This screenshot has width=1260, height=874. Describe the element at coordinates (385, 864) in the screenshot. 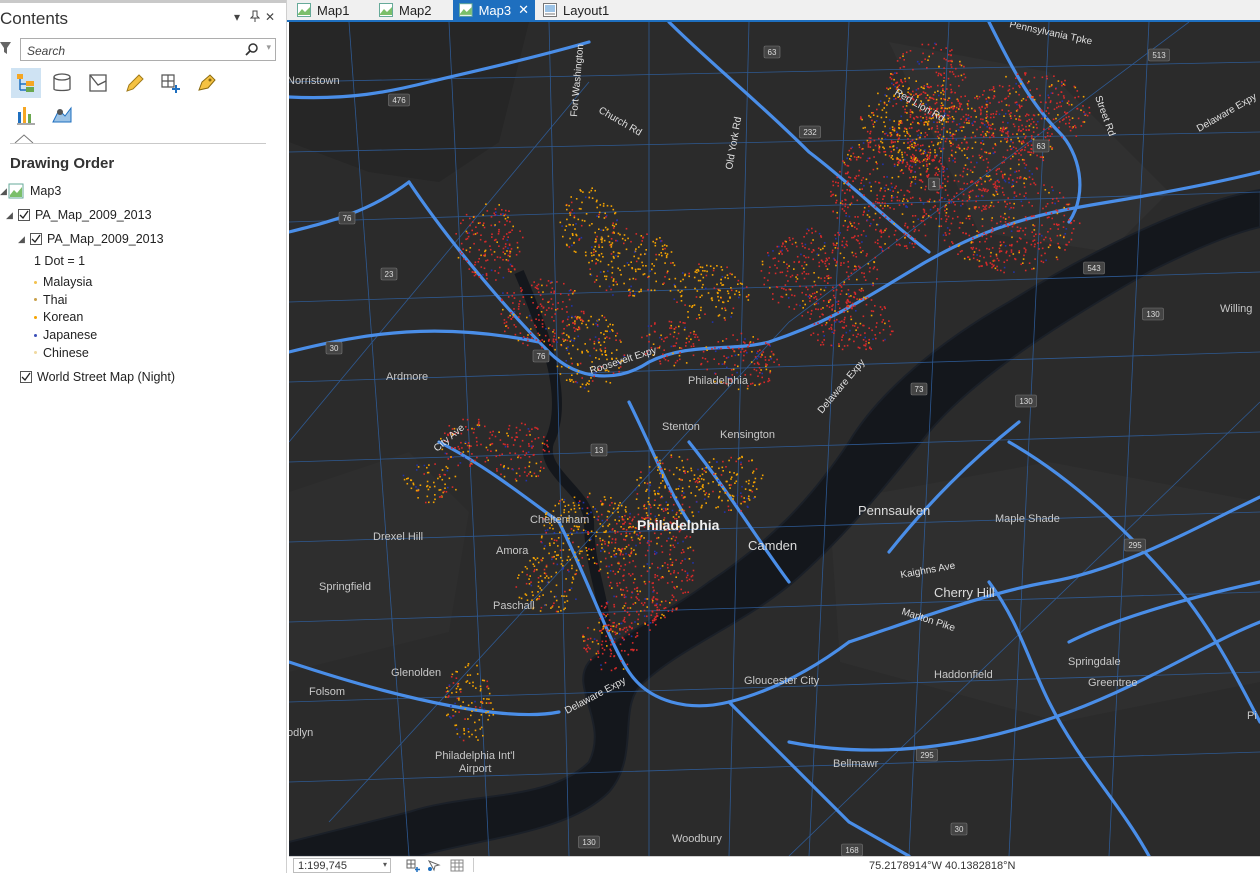

I see `chevron-down-icon: ▾` at that location.